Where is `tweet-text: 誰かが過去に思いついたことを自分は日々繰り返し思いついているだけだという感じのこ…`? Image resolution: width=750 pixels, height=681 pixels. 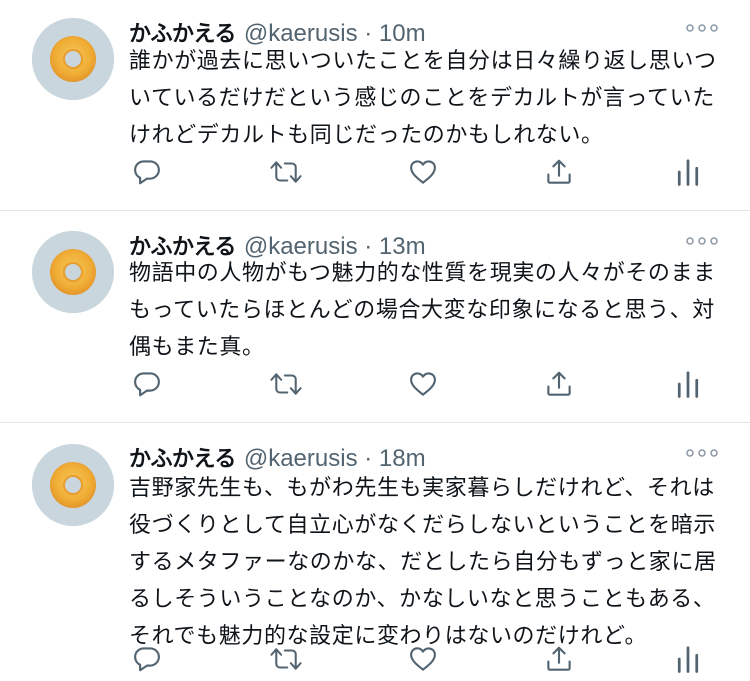 tweet-text: 誰かが過去に思いついたことを自分は日々繰り返し思いついているだけだという感じのこ… is located at coordinates (423, 98).